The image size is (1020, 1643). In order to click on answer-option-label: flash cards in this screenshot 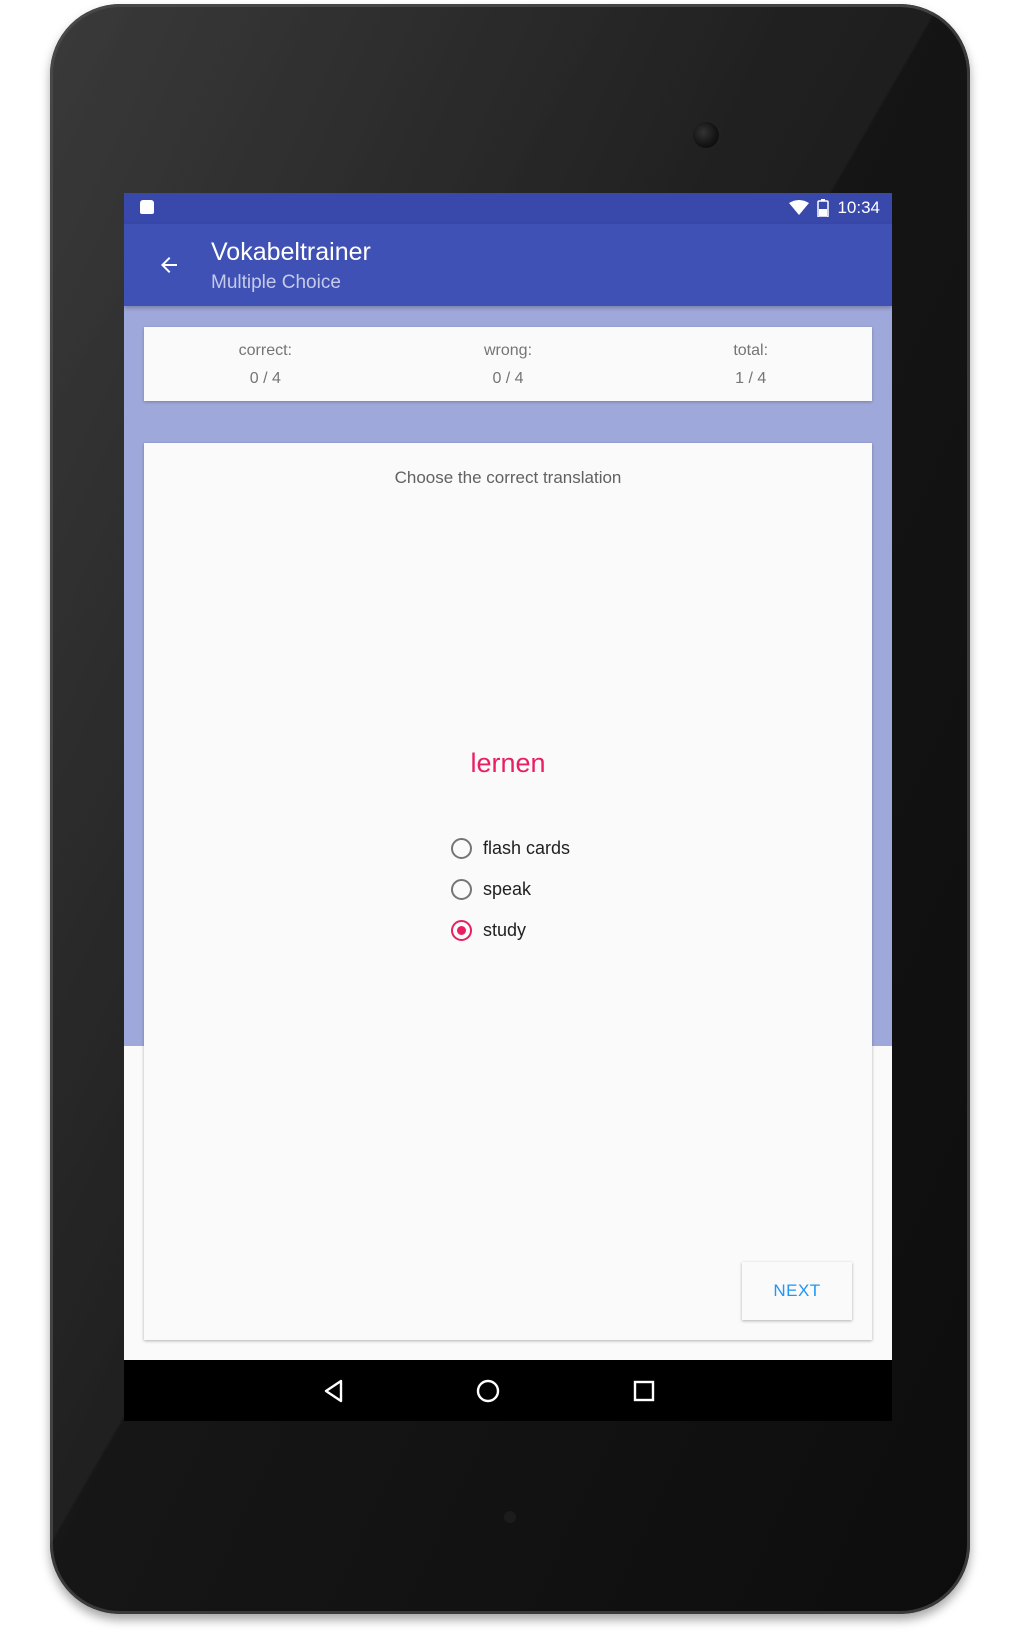, I will do `click(527, 848)`.